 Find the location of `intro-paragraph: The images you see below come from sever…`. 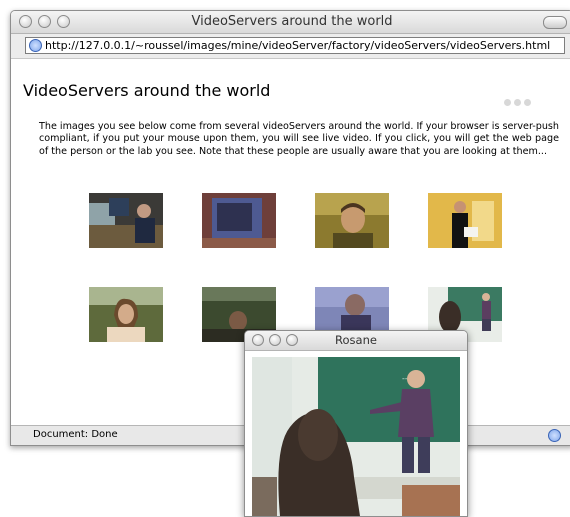

intro-paragraph: The images you see below come from sever… is located at coordinates (299, 138).